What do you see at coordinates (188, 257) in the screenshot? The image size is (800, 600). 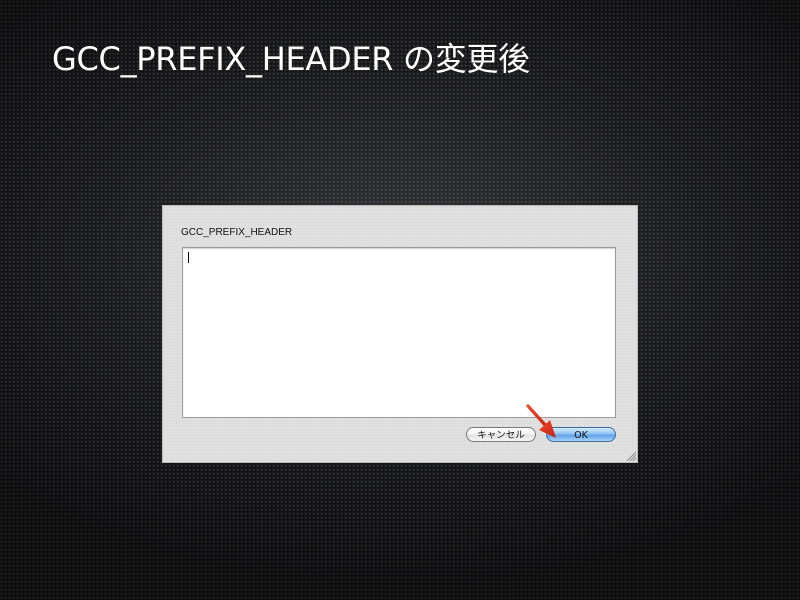 I see `text-caret` at bounding box center [188, 257].